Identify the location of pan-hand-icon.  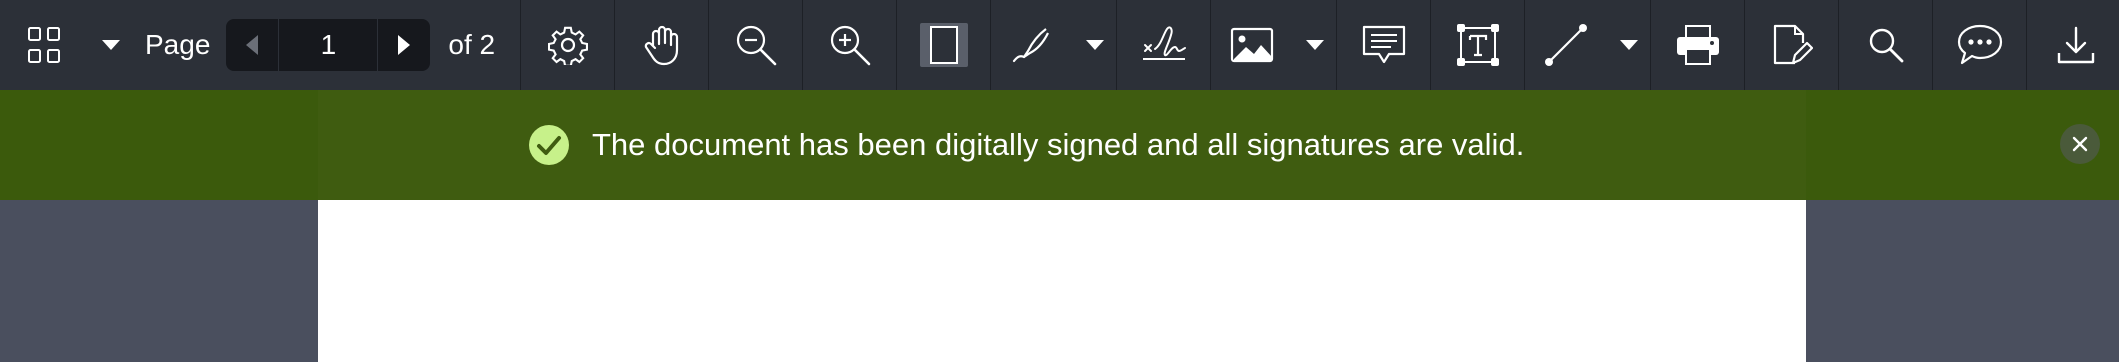
(661, 45).